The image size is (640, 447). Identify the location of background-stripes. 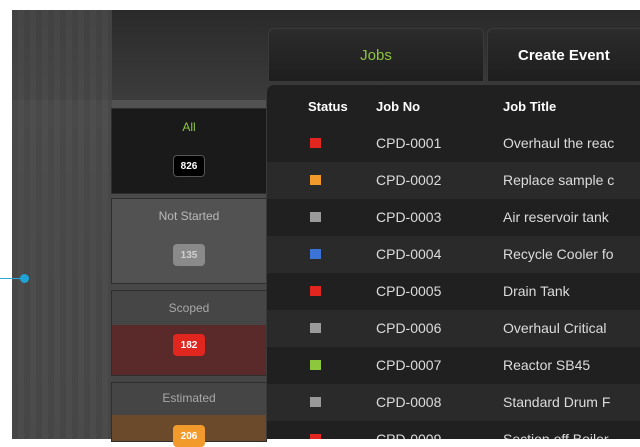
(62, 224).